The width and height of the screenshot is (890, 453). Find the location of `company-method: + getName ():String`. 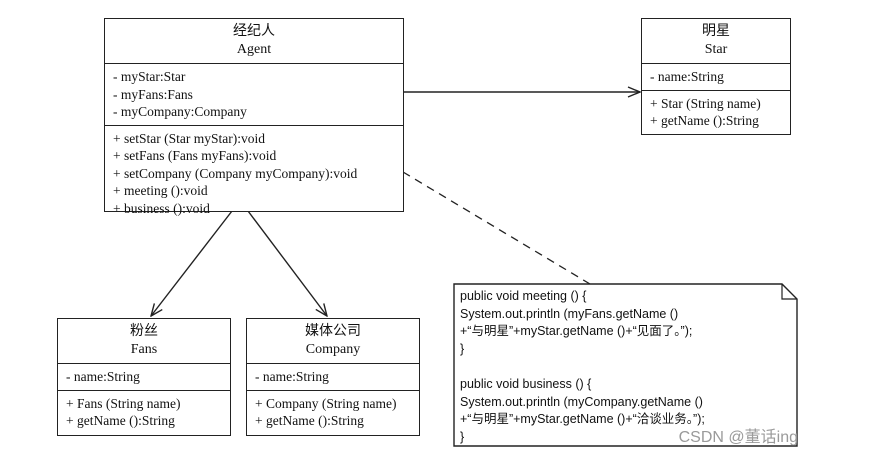

company-method: + getName ():String is located at coordinates (309, 420).